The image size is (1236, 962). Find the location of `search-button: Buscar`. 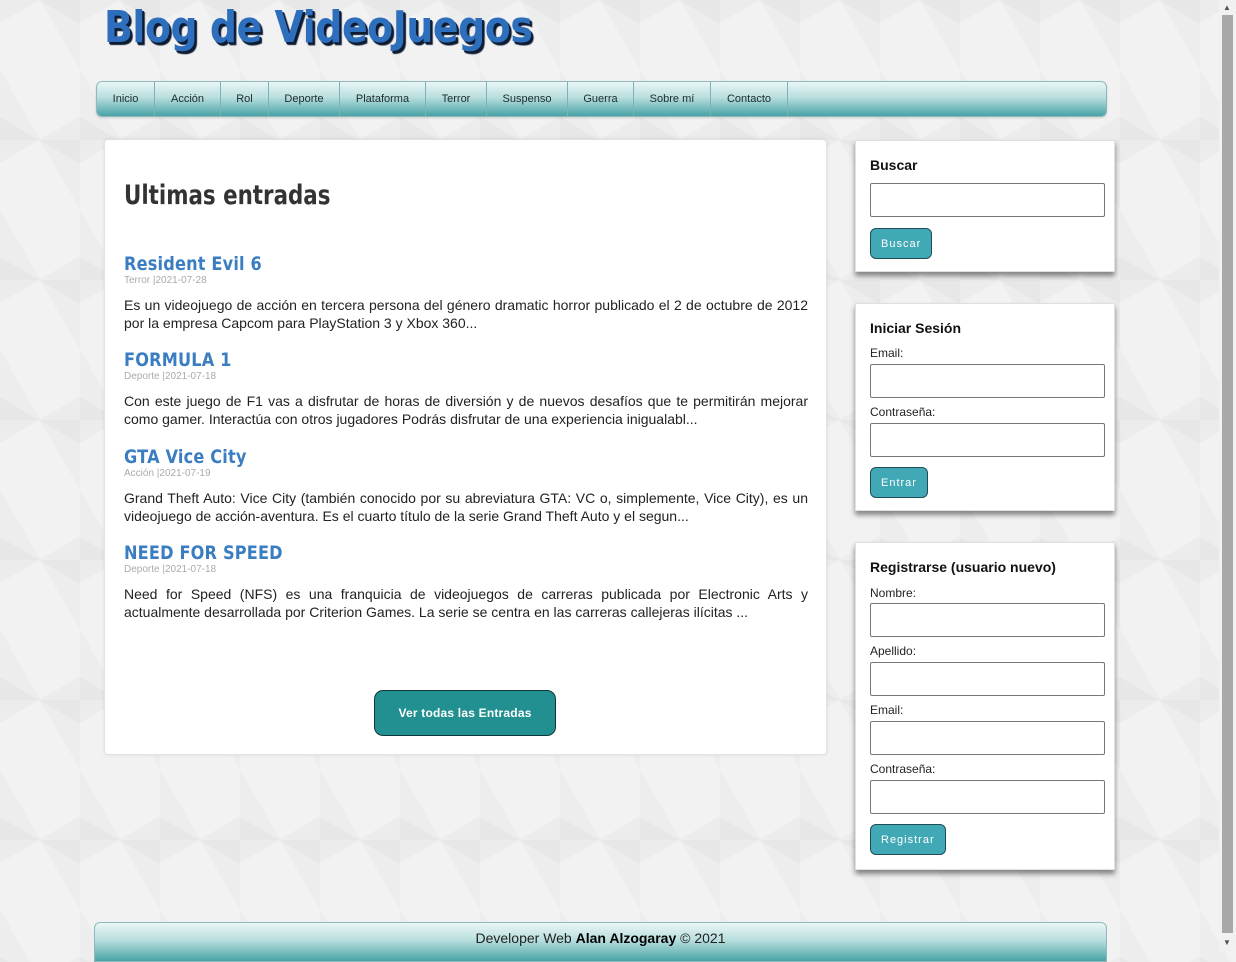

search-button: Buscar is located at coordinates (901, 243).